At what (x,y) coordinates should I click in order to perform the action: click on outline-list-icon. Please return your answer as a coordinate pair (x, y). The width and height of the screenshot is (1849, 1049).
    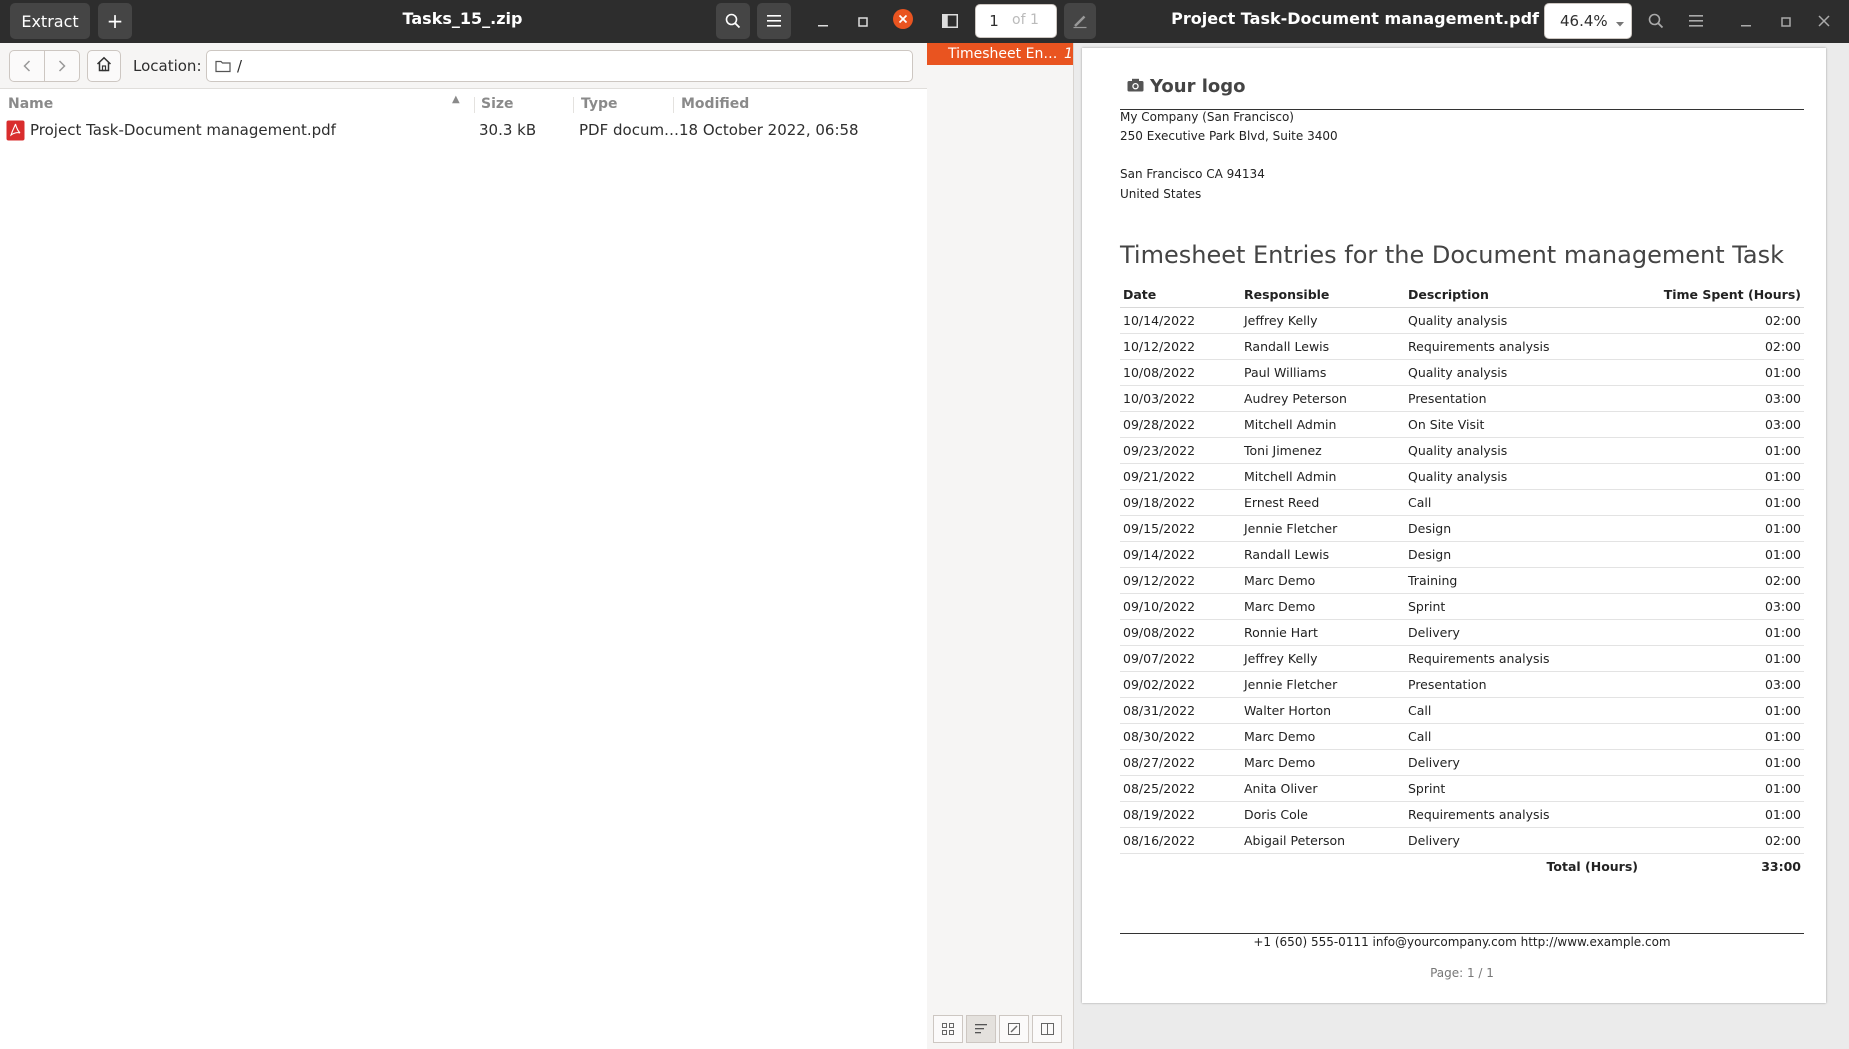
    Looking at the image, I should click on (981, 1029).